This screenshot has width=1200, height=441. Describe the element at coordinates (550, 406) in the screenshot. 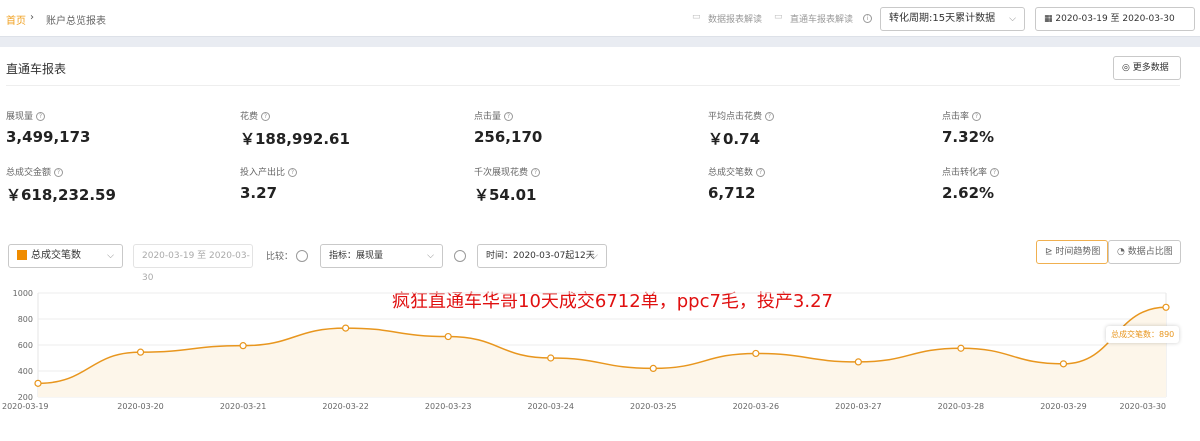

I see `x-tick-label: 2020-03-24` at that location.